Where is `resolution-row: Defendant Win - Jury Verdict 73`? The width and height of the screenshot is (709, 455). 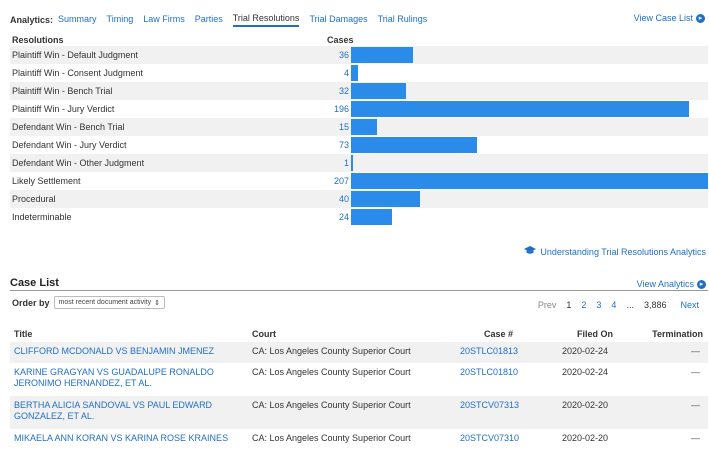 resolution-row: Defendant Win - Jury Verdict 73 is located at coordinates (359, 145).